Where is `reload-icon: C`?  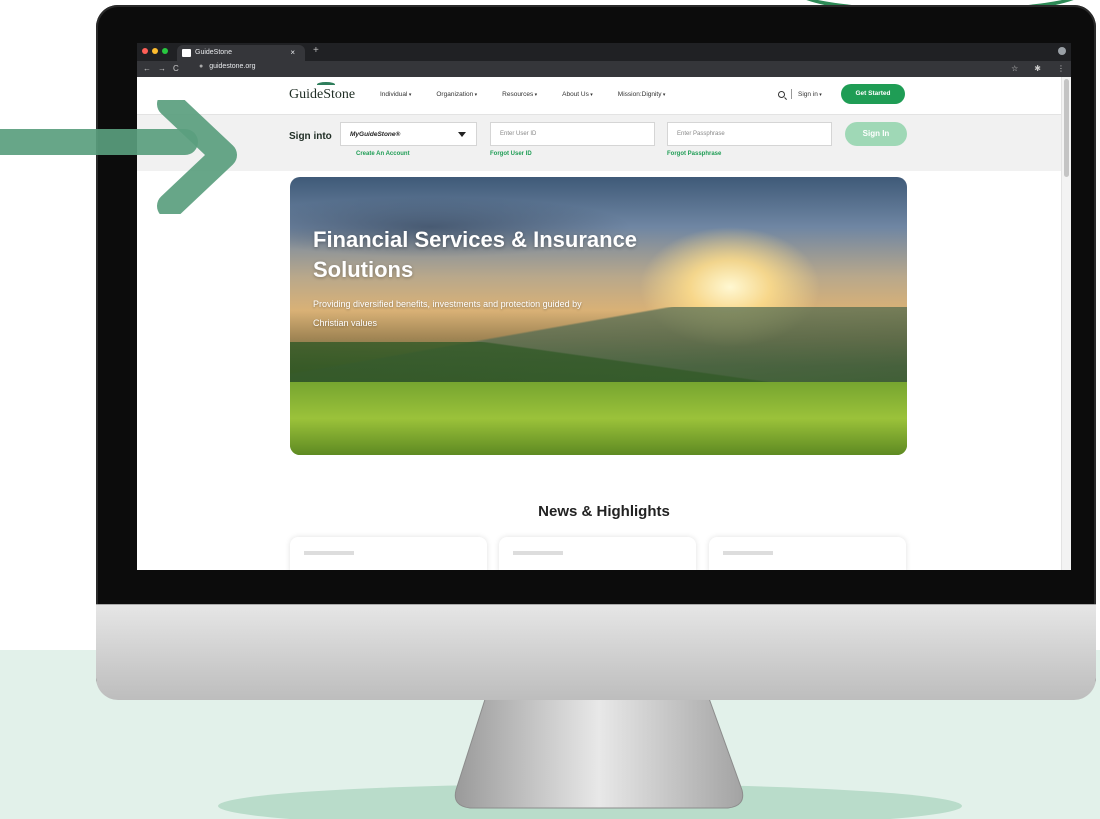 reload-icon: C is located at coordinates (176, 68).